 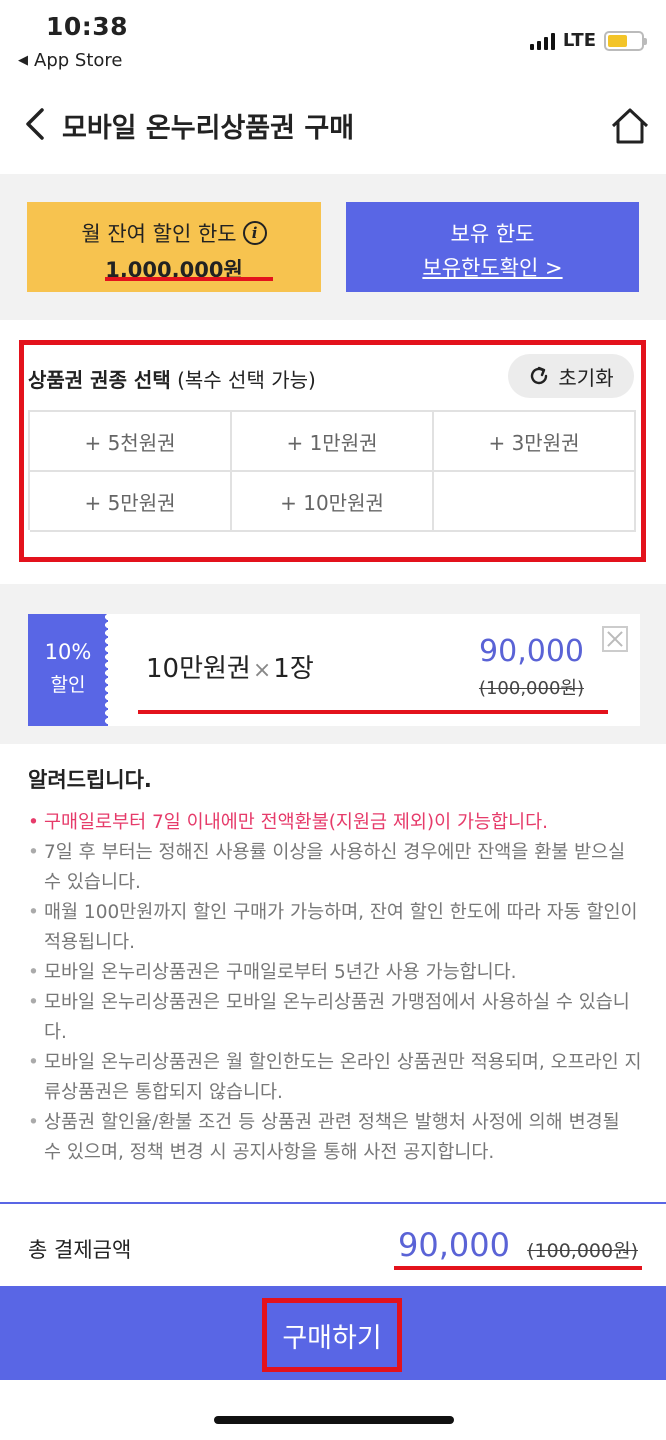 I want to click on status-bar: 10:38 ◀ App Store LTE, so click(x=333, y=40).